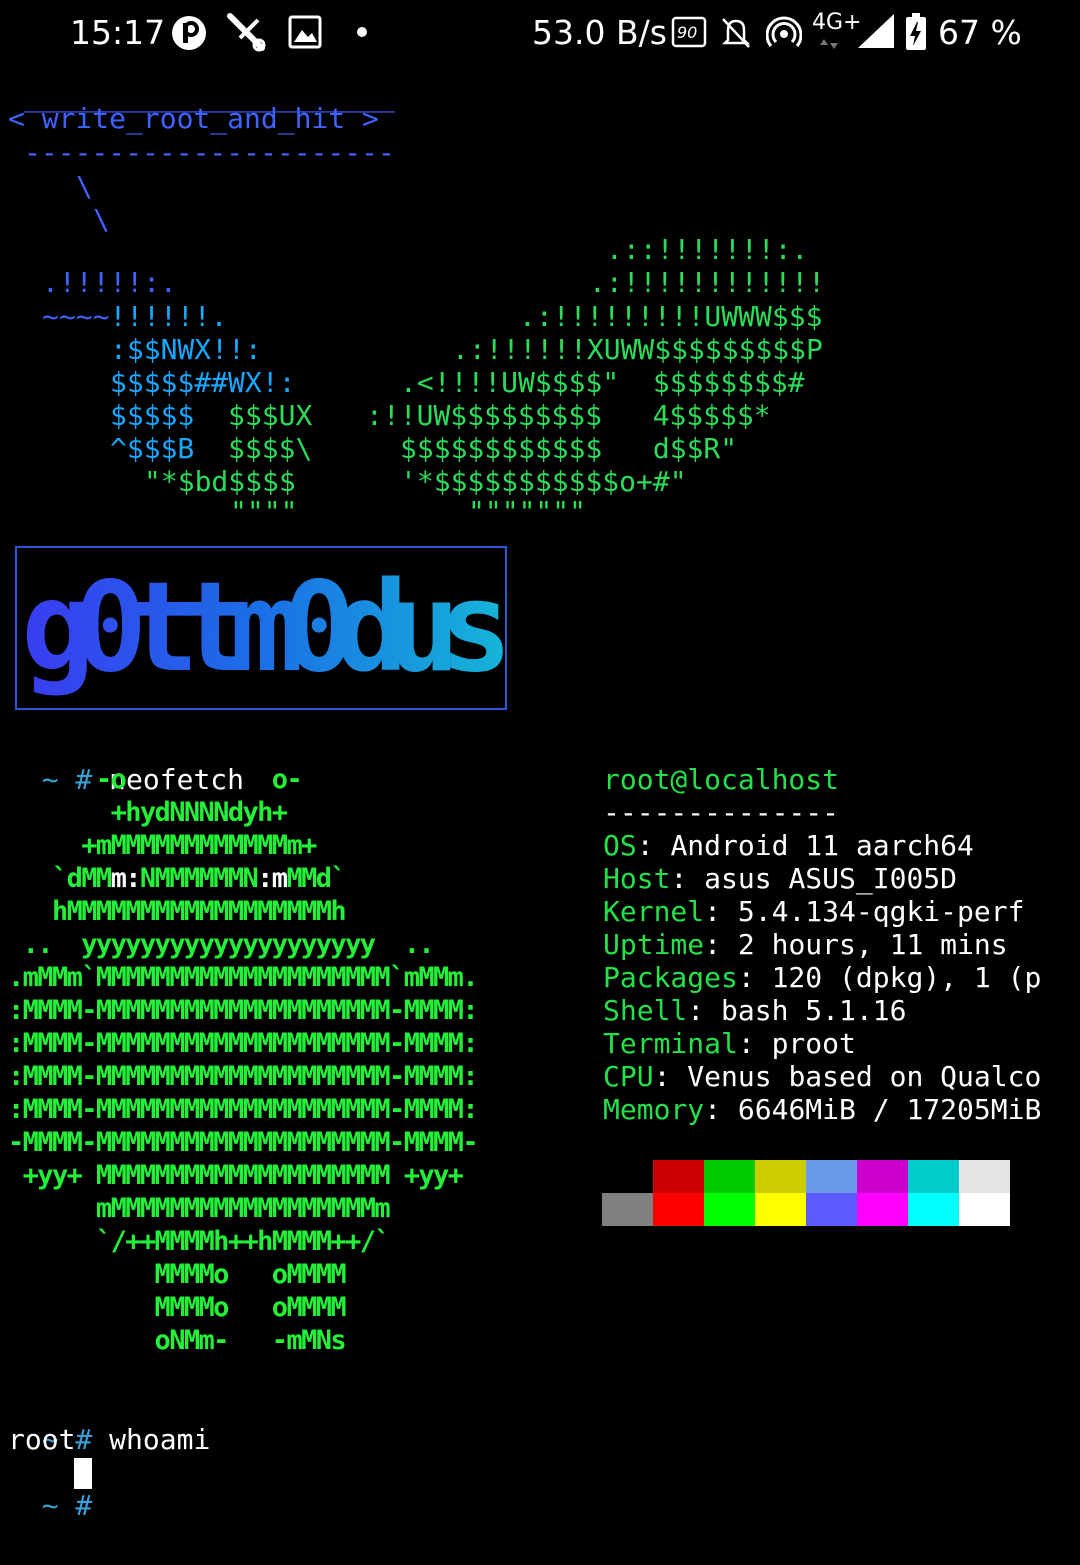 This screenshot has width=1080, height=1565. What do you see at coordinates (177, 911) in the screenshot?
I see `logo-line: hMMMMMMMMMMMMMMMMMMh` at bounding box center [177, 911].